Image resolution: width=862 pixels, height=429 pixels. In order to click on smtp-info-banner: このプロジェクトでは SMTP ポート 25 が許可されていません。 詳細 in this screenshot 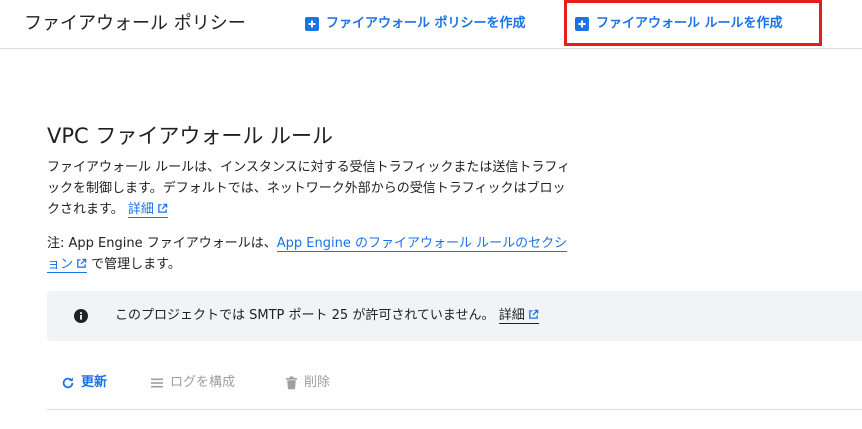, I will do `click(454, 316)`.